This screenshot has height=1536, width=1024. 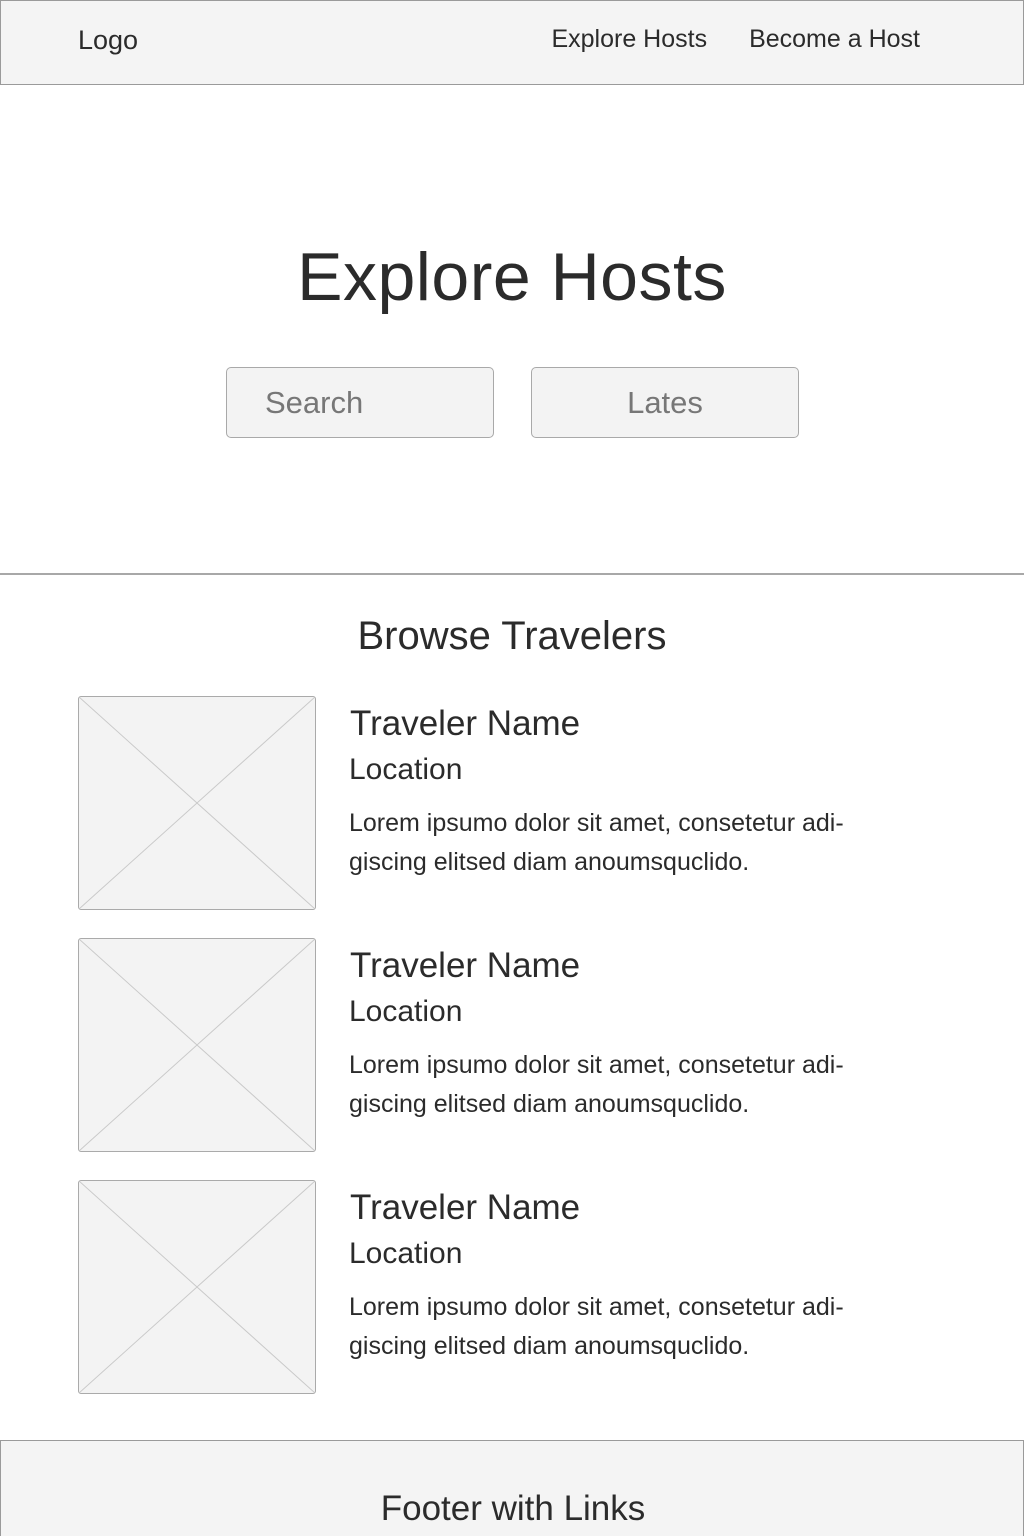 What do you see at coordinates (629, 39) in the screenshot?
I see `nav-link-explore-hosts: Explore Hosts` at bounding box center [629, 39].